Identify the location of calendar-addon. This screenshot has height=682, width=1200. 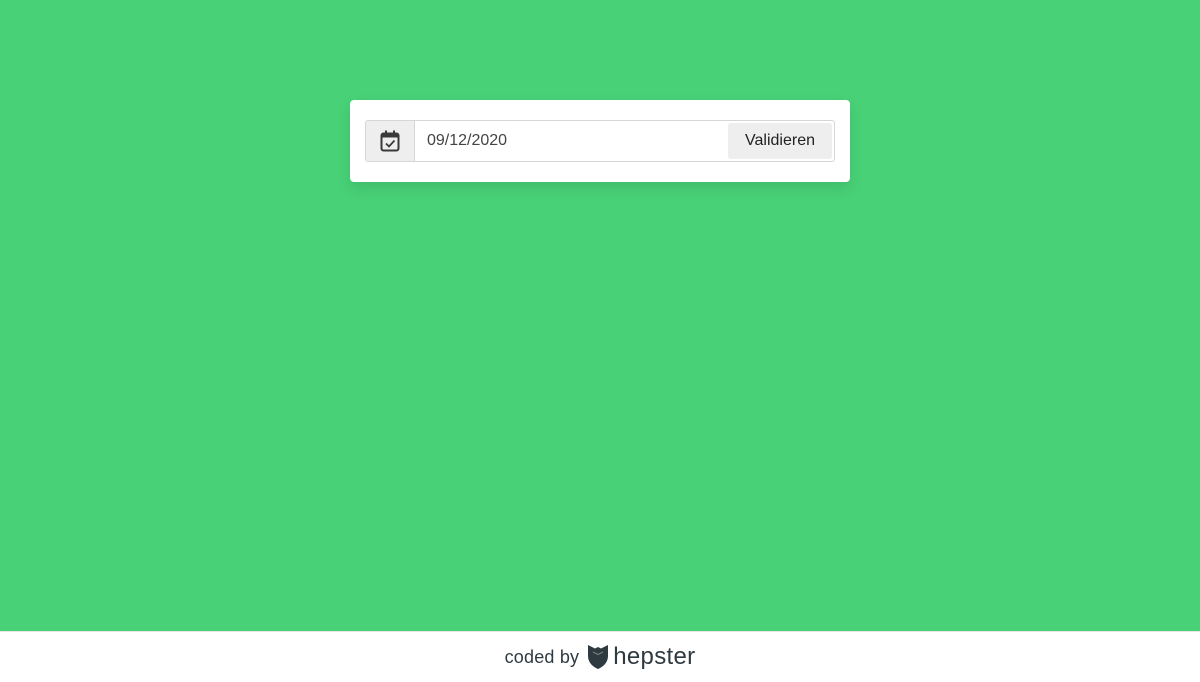
(390, 141).